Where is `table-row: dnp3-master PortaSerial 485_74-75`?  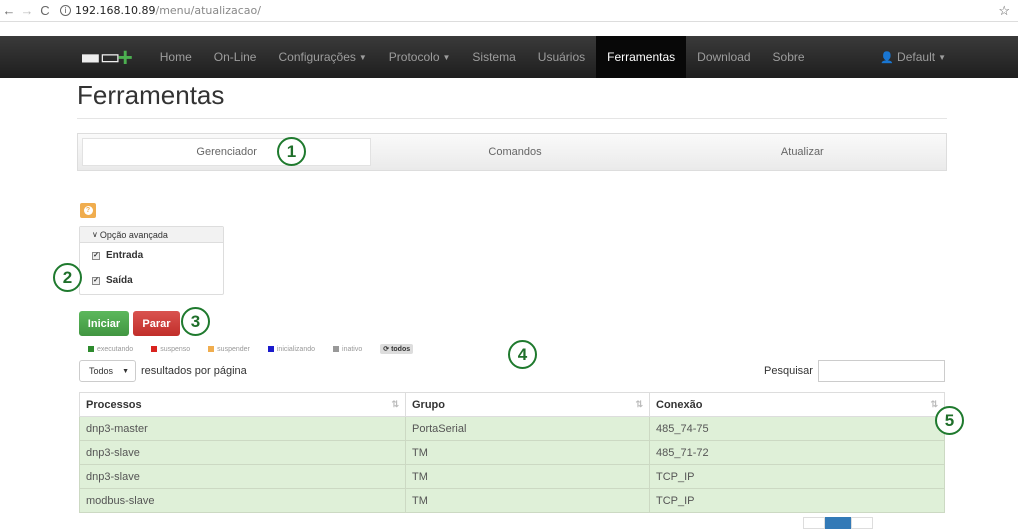
table-row: dnp3-master PortaSerial 485_74-75 is located at coordinates (512, 428).